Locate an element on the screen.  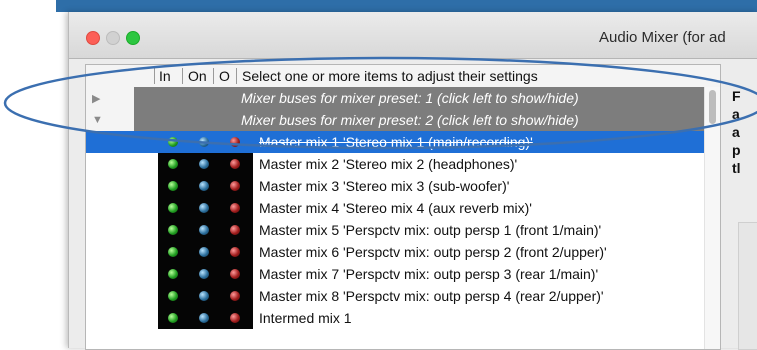
vertical-scrollbar is located at coordinates (712, 218).